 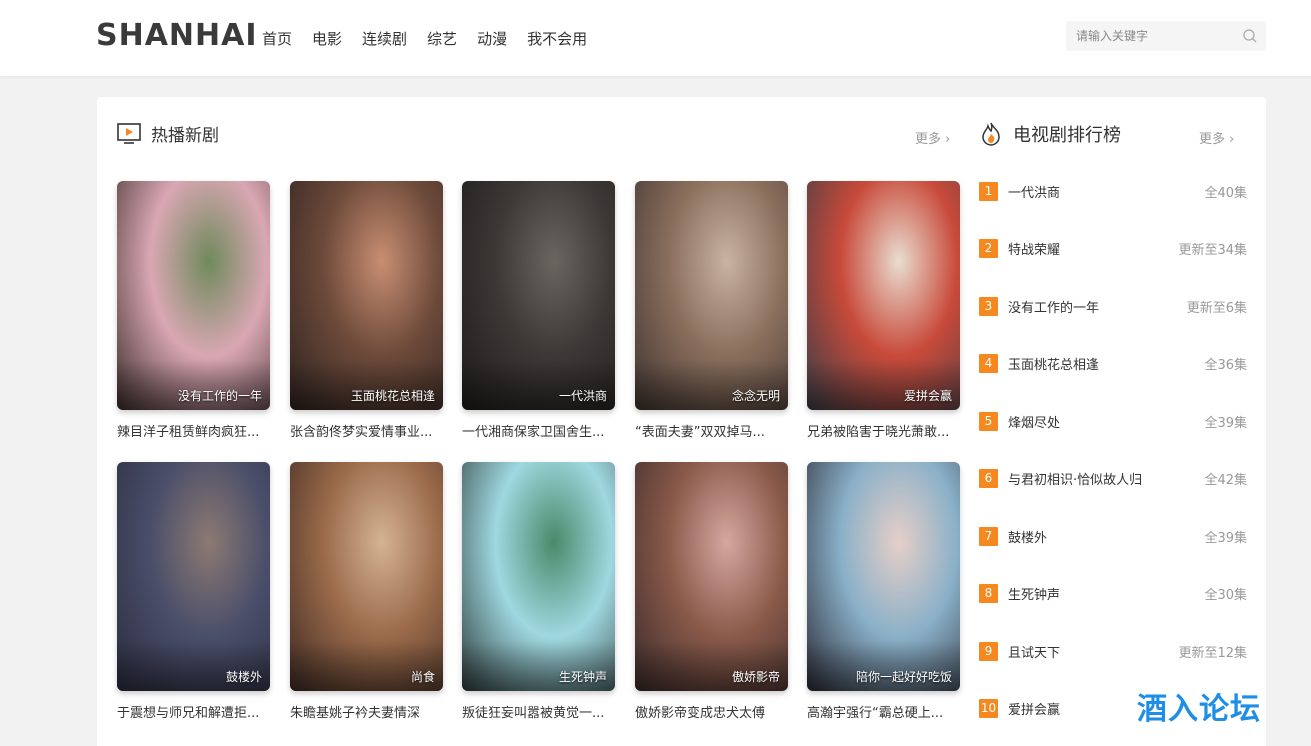 What do you see at coordinates (988, 651) in the screenshot?
I see `rank-number-badge: 9` at bounding box center [988, 651].